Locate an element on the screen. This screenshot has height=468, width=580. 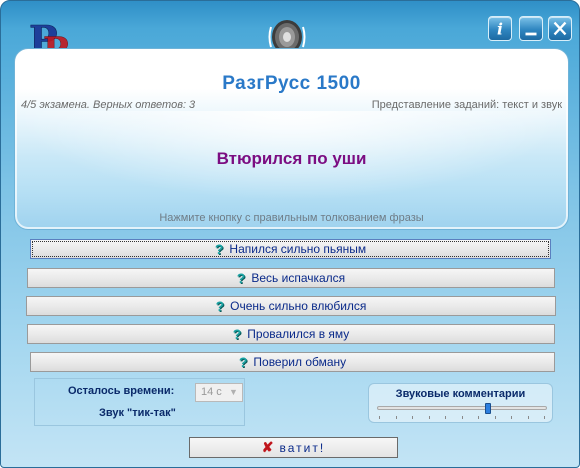
answer-label: Напился сильно пьяным is located at coordinates (298, 249).